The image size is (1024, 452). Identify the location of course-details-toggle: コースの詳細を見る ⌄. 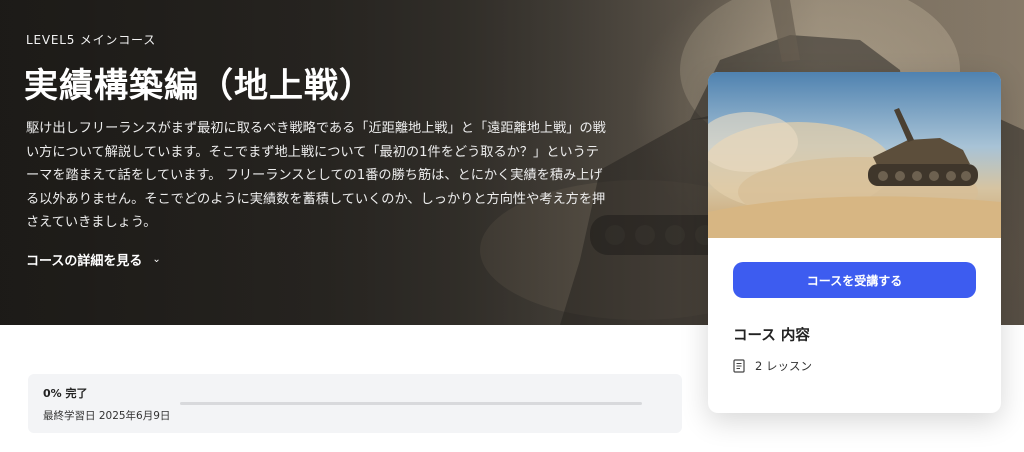
(93, 259).